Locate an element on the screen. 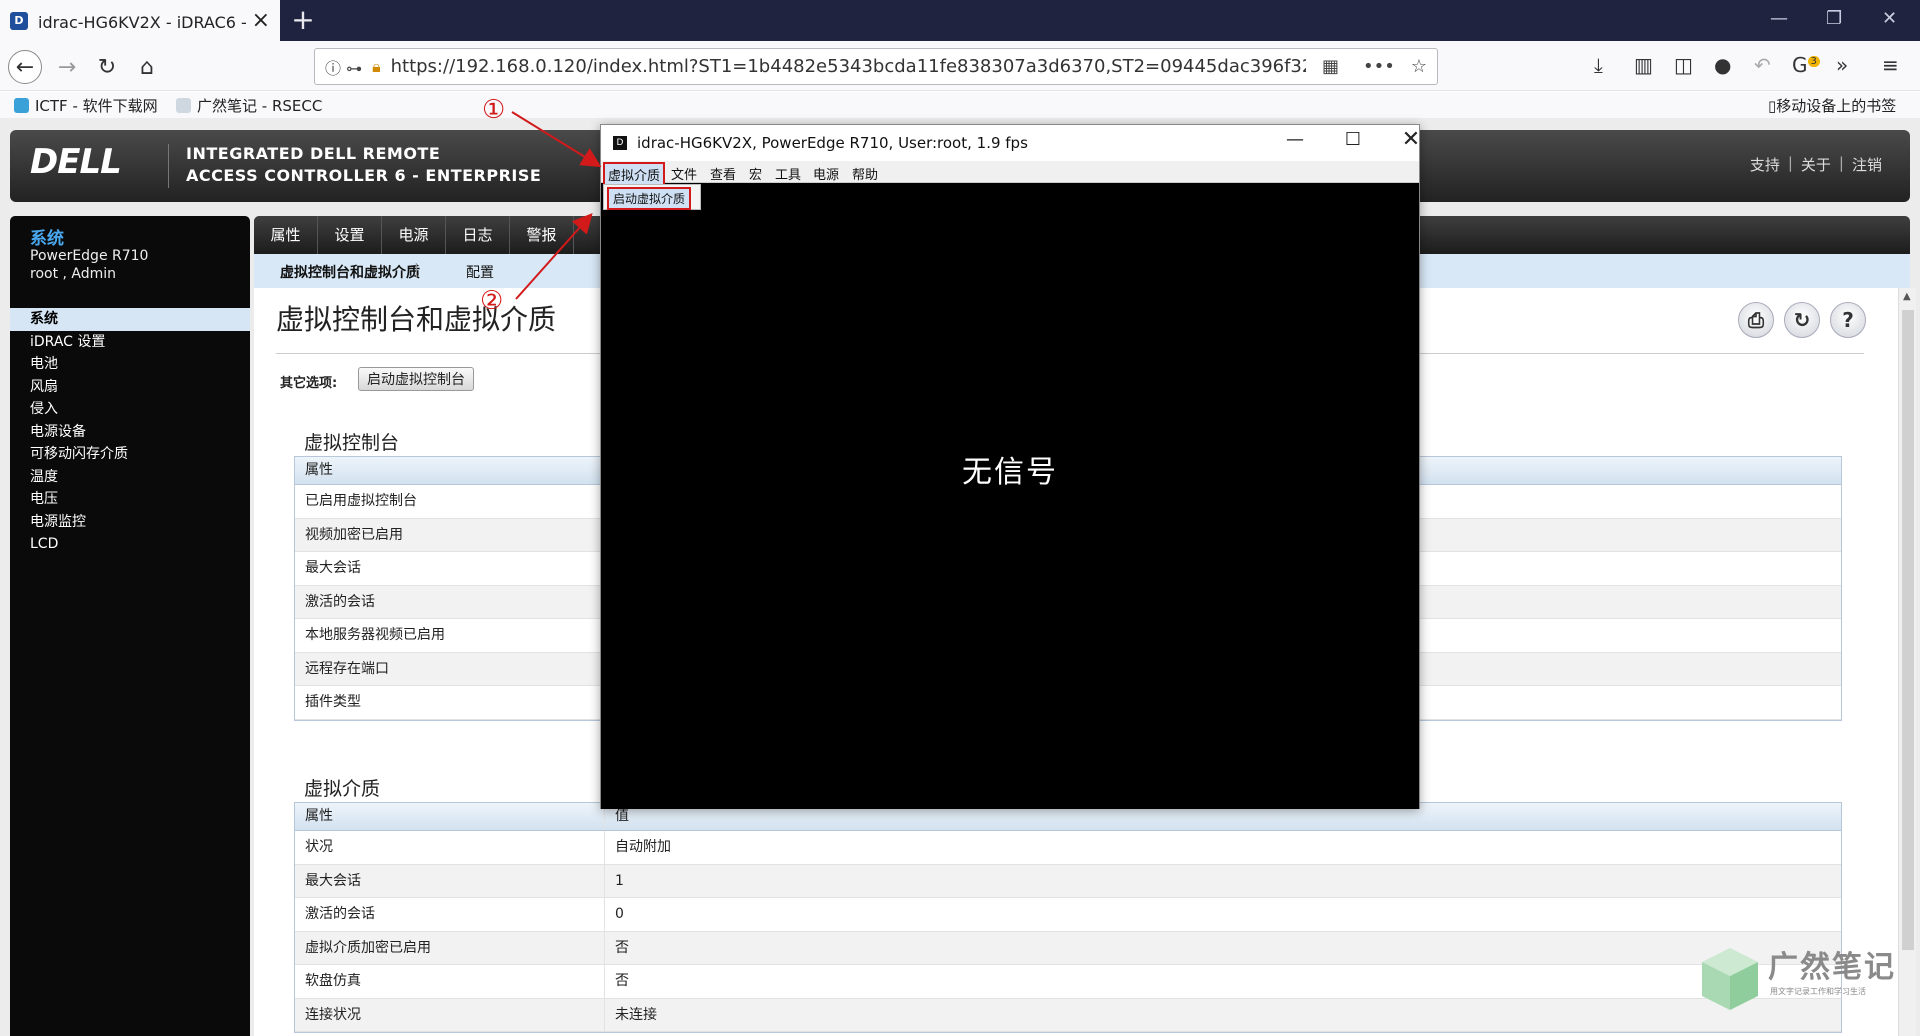 This screenshot has width=1920, height=1036. reload-button: ↻ is located at coordinates (107, 67).